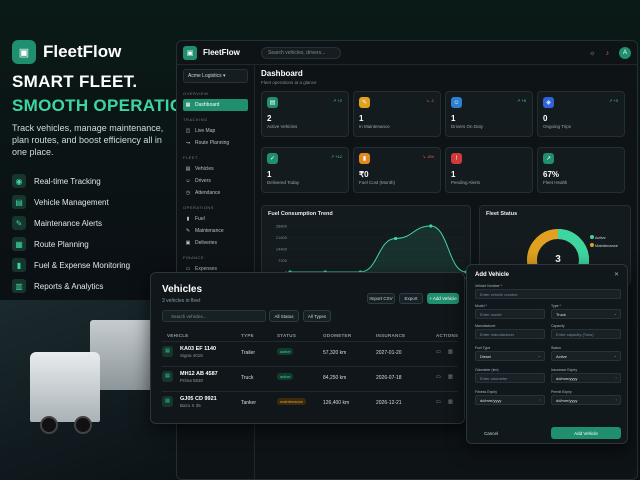 The image size is (640, 480). What do you see at coordinates (83, 425) in the screenshot?
I see `truck-wheel-image` at bounding box center [83, 425].